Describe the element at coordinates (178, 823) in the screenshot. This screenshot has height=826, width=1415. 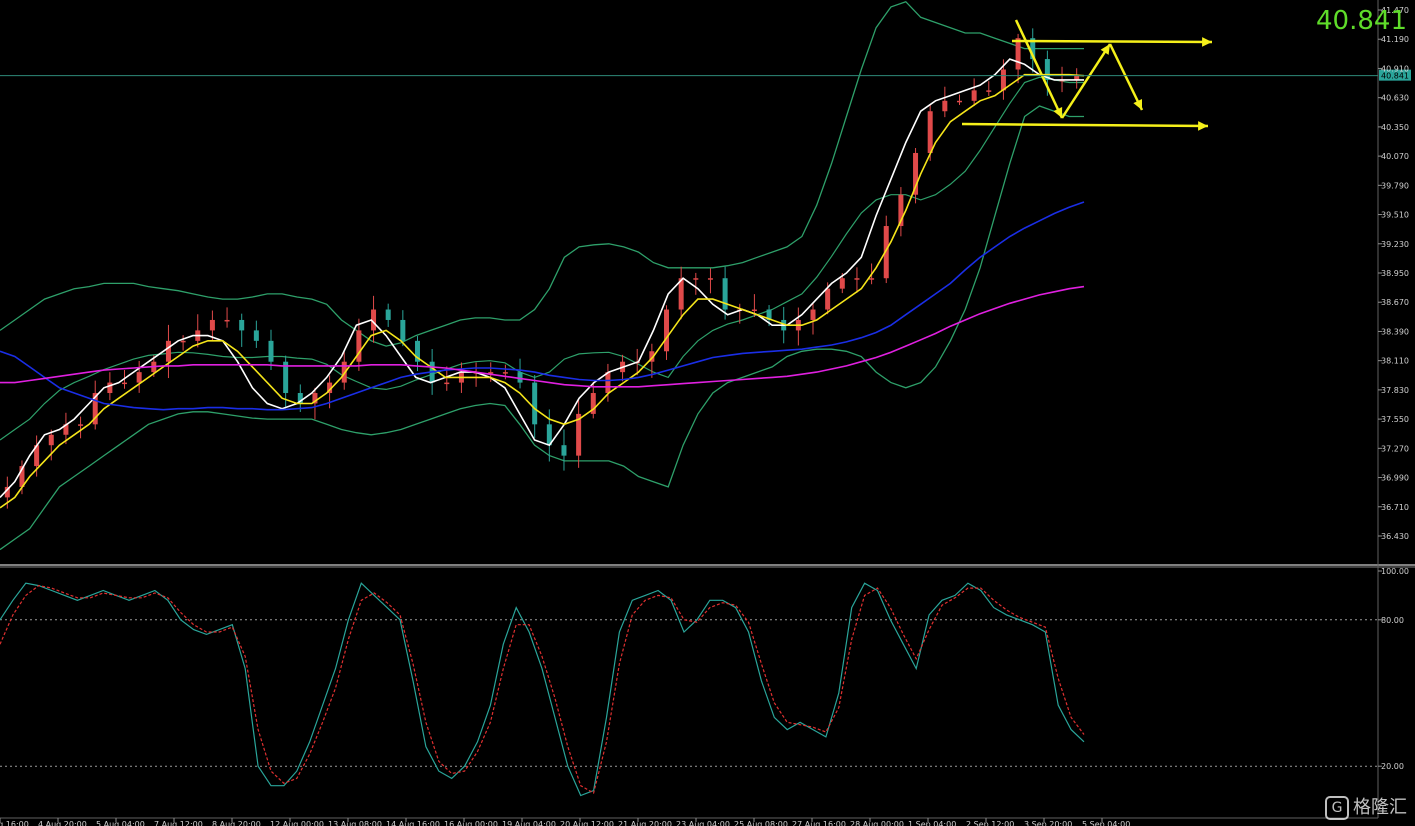
I see `time-tick-label: 7 Aug 12:00` at that location.